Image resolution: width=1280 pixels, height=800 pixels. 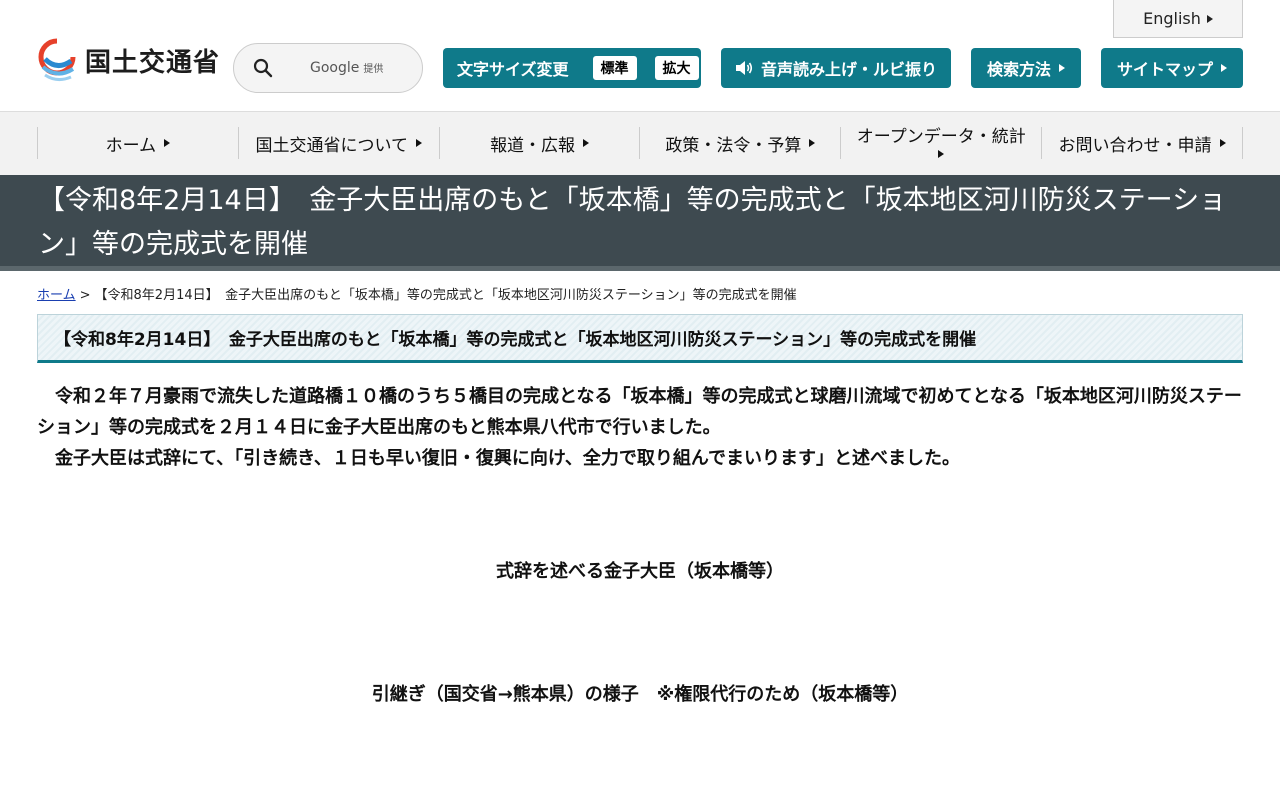 What do you see at coordinates (533, 145) in the screenshot?
I see `nav-item-label: 報道・広報` at bounding box center [533, 145].